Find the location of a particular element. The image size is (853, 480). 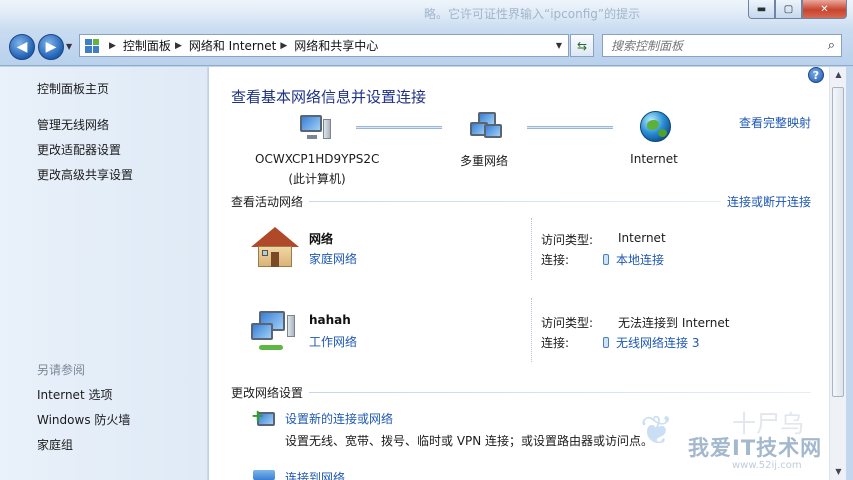

arrow-left-icon: ◀ is located at coordinates (22, 47).